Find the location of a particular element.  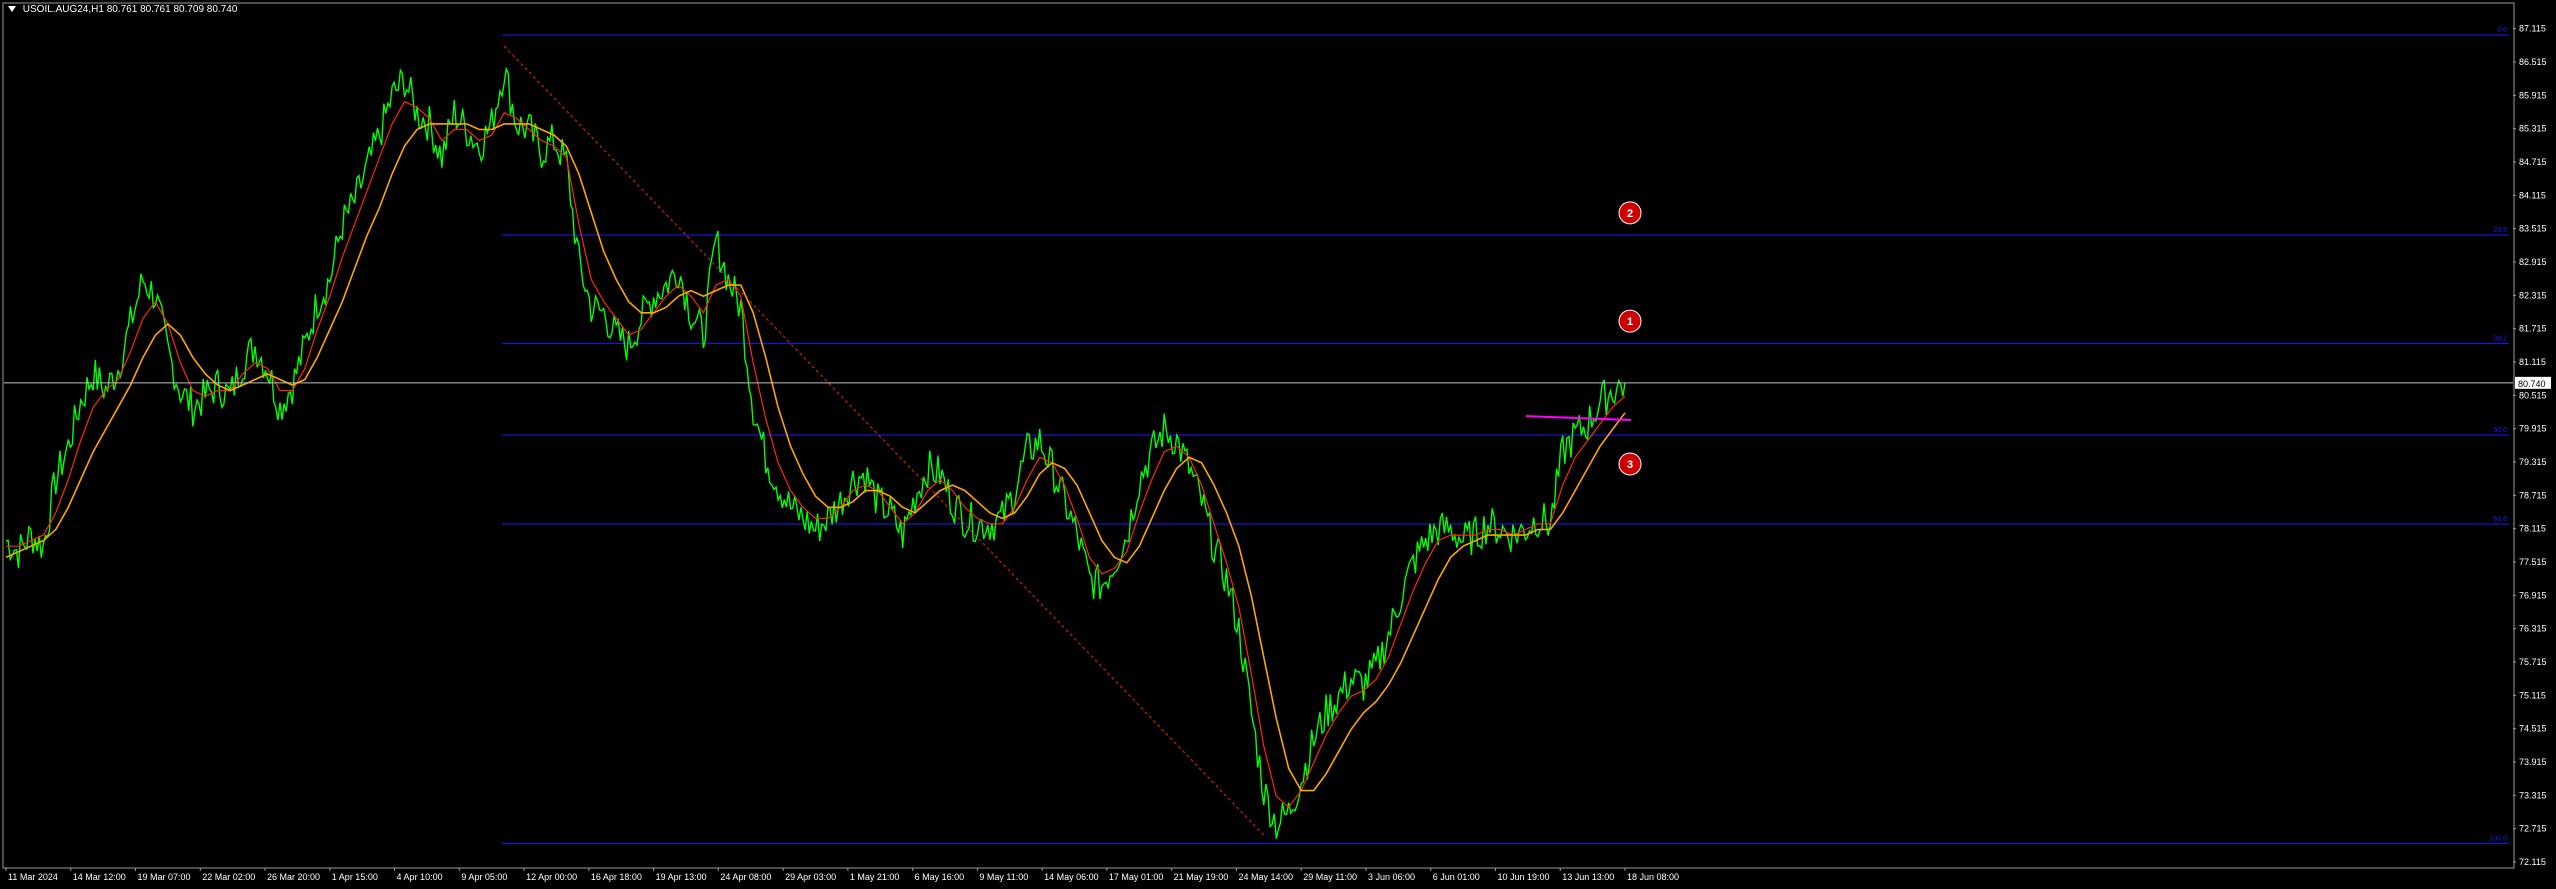

x-tick-label: 6 Jun 01:00 is located at coordinates (1456, 877).